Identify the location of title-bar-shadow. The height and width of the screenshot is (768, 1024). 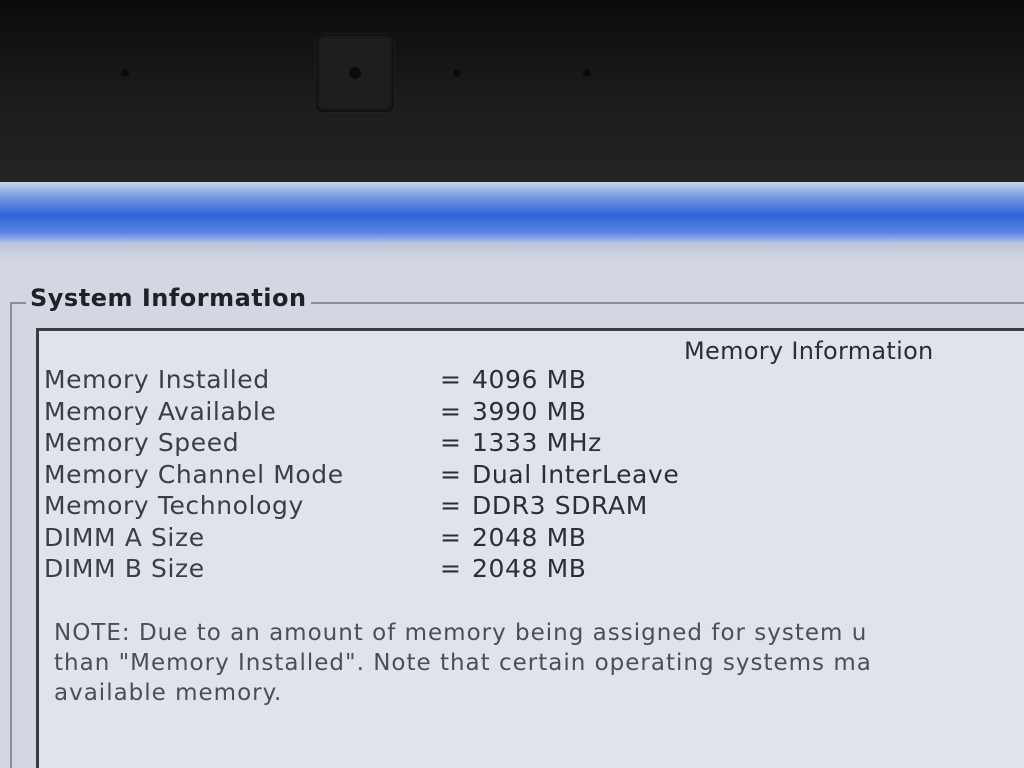
(512, 251).